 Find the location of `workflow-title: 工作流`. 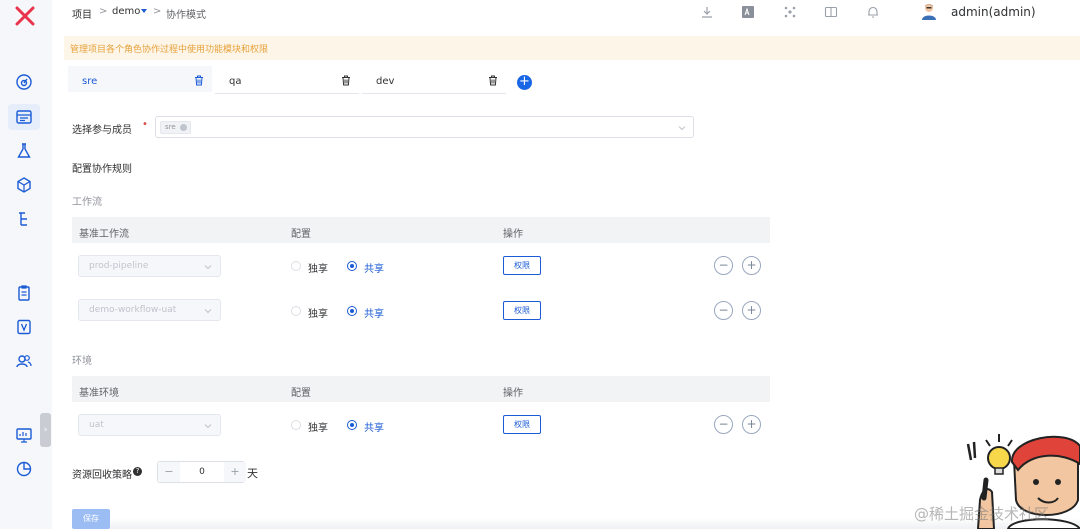

workflow-title: 工作流 is located at coordinates (87, 202).